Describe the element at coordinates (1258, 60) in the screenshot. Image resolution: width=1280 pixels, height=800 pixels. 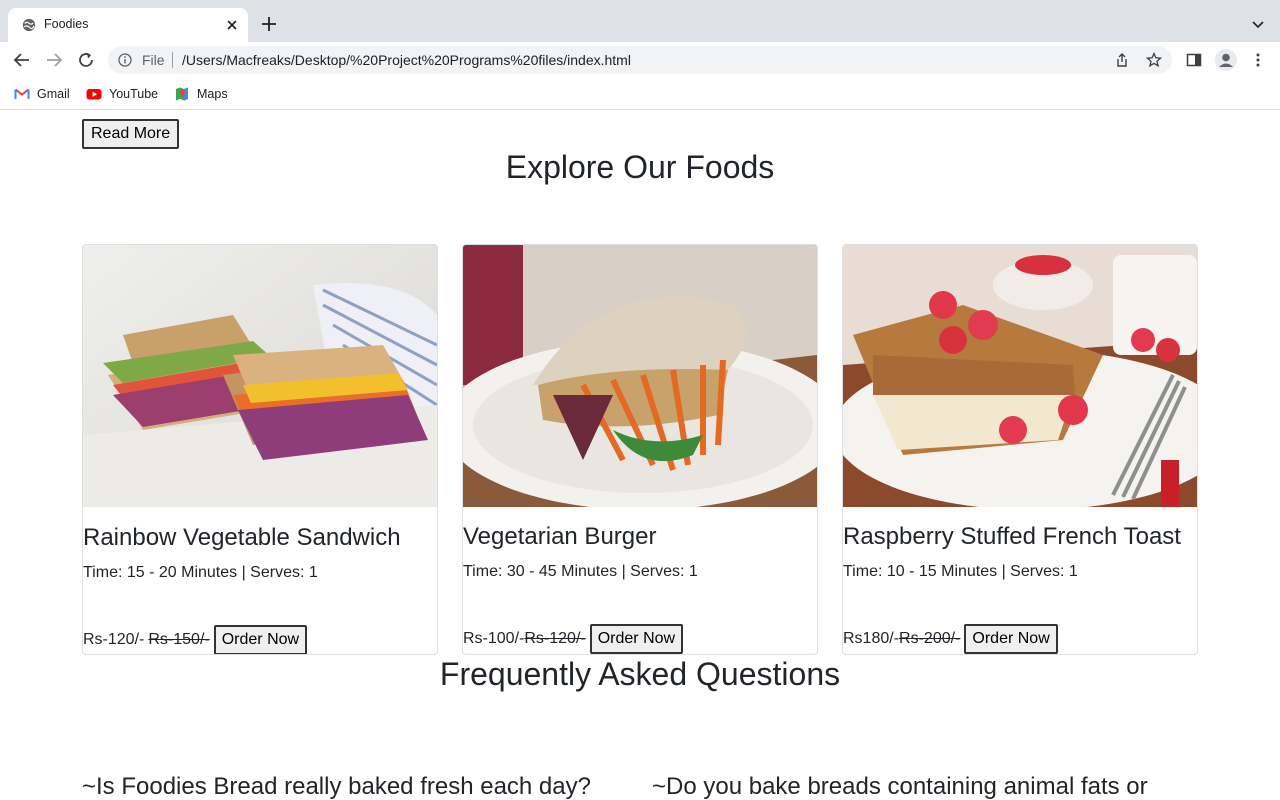
I see `more-menu-icon` at that location.